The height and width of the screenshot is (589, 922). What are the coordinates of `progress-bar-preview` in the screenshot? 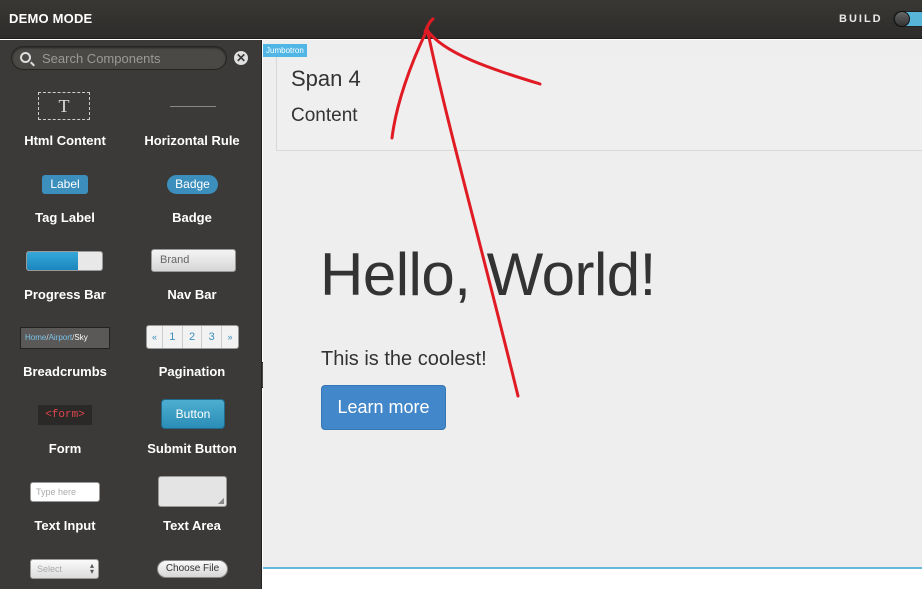 It's located at (64, 261).